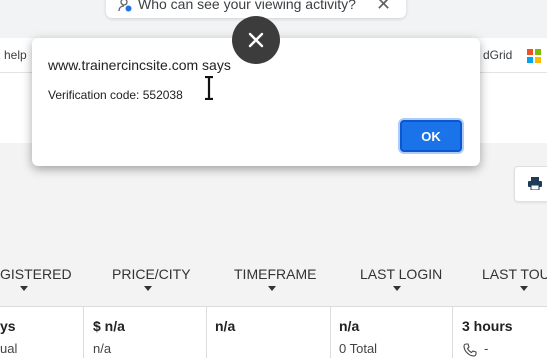 This screenshot has height=358, width=547. Describe the element at coordinates (36, 274) in the screenshot. I see `column-header-label: GISTERED` at that location.